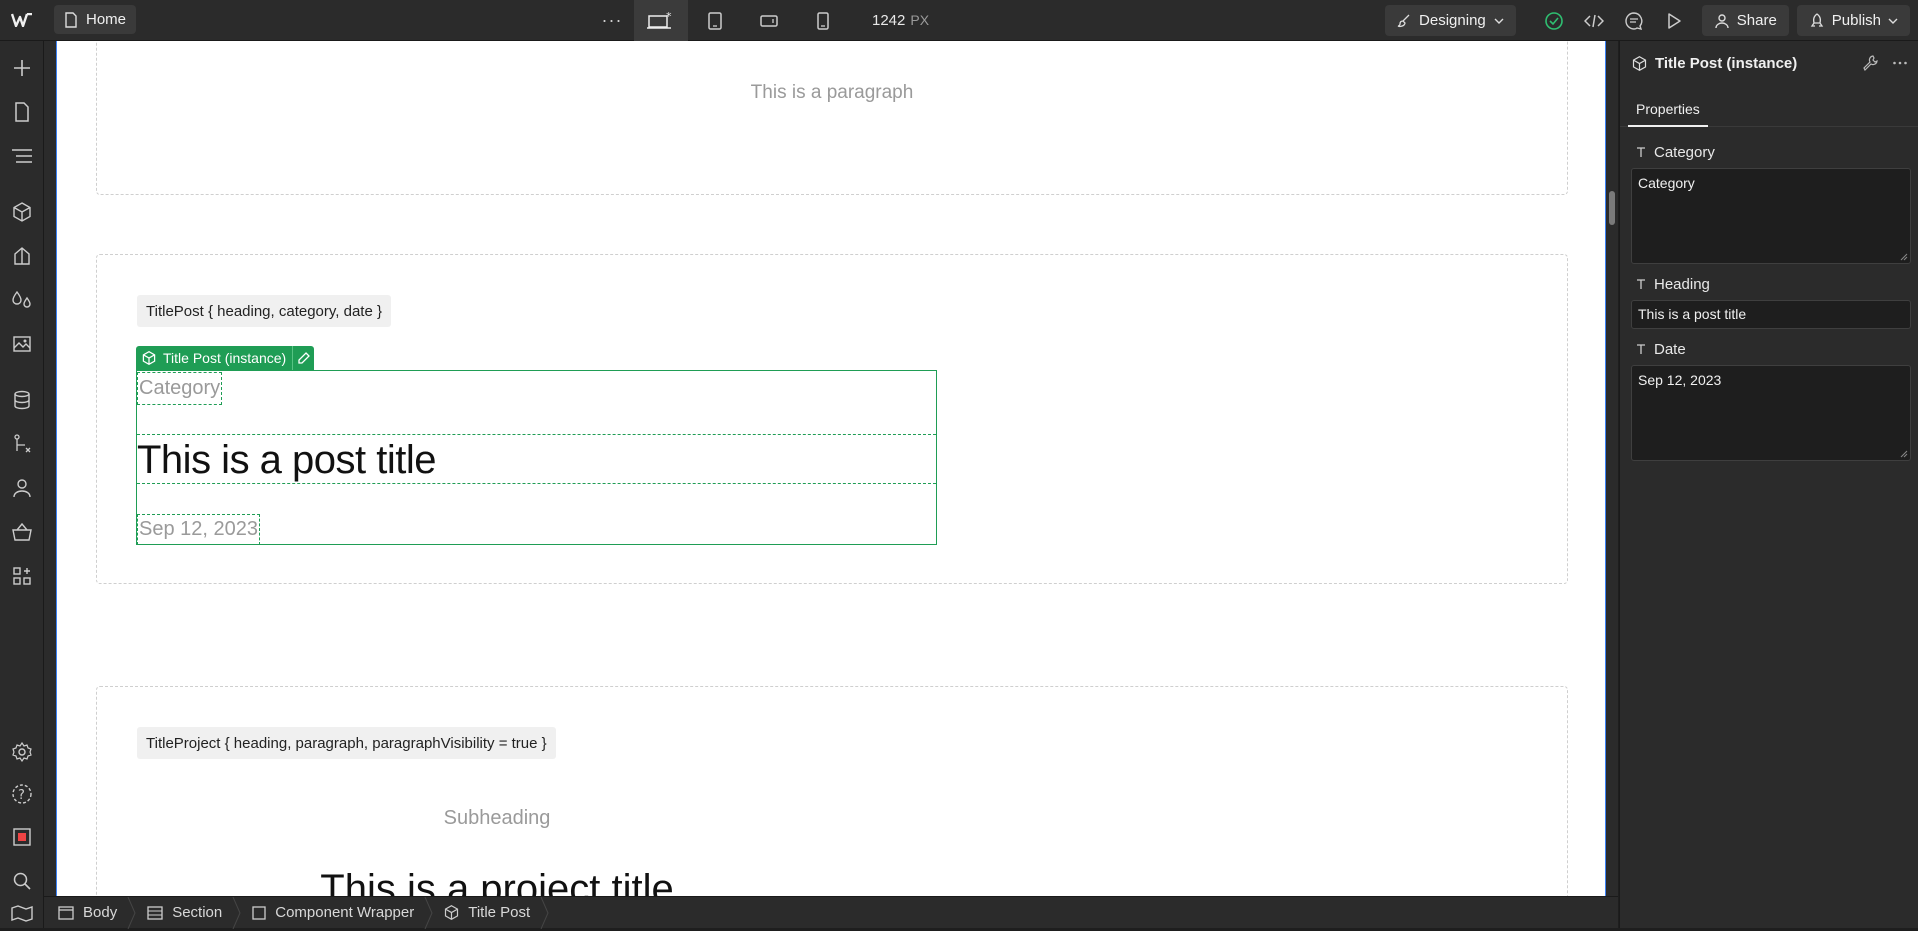 The image size is (1918, 931). What do you see at coordinates (832, 93) in the screenshot?
I see `paragraph-text: This is a paragraph` at bounding box center [832, 93].